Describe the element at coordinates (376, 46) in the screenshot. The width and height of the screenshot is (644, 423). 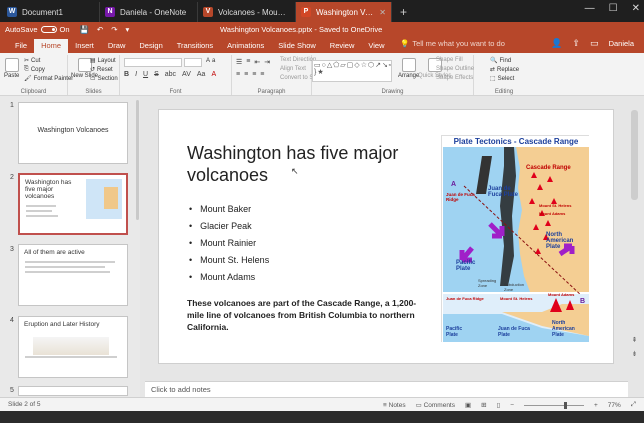
I see `tab-view: View` at that location.